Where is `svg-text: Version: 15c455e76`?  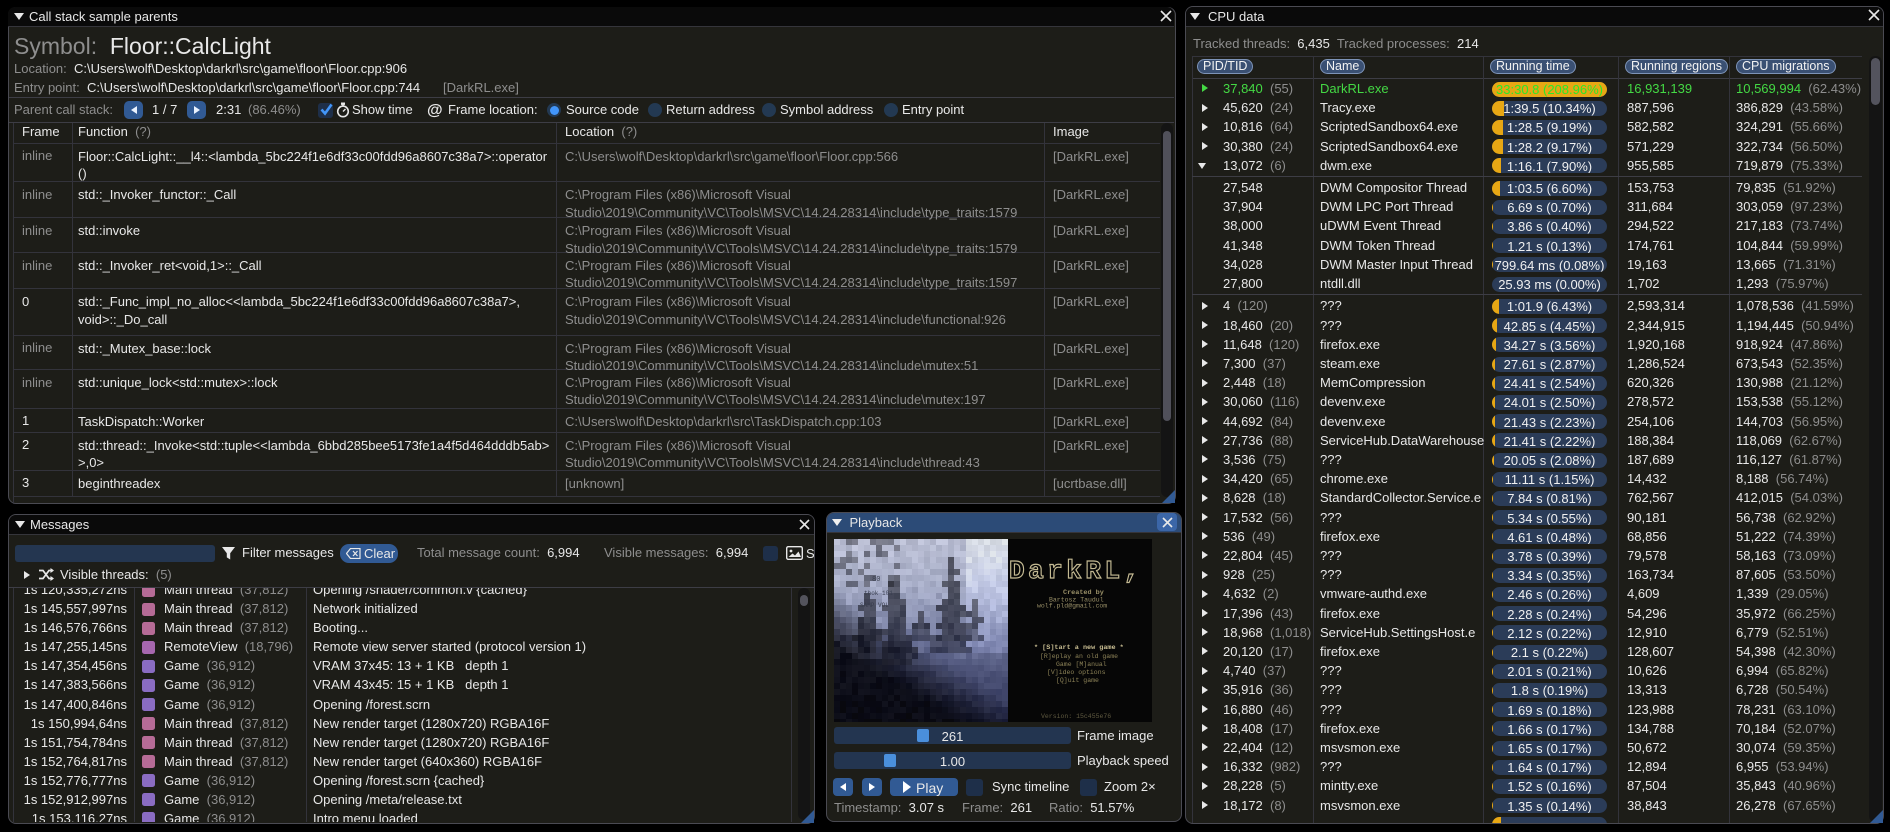 svg-text: Version: 15c455e76 is located at coordinates (1076, 716).